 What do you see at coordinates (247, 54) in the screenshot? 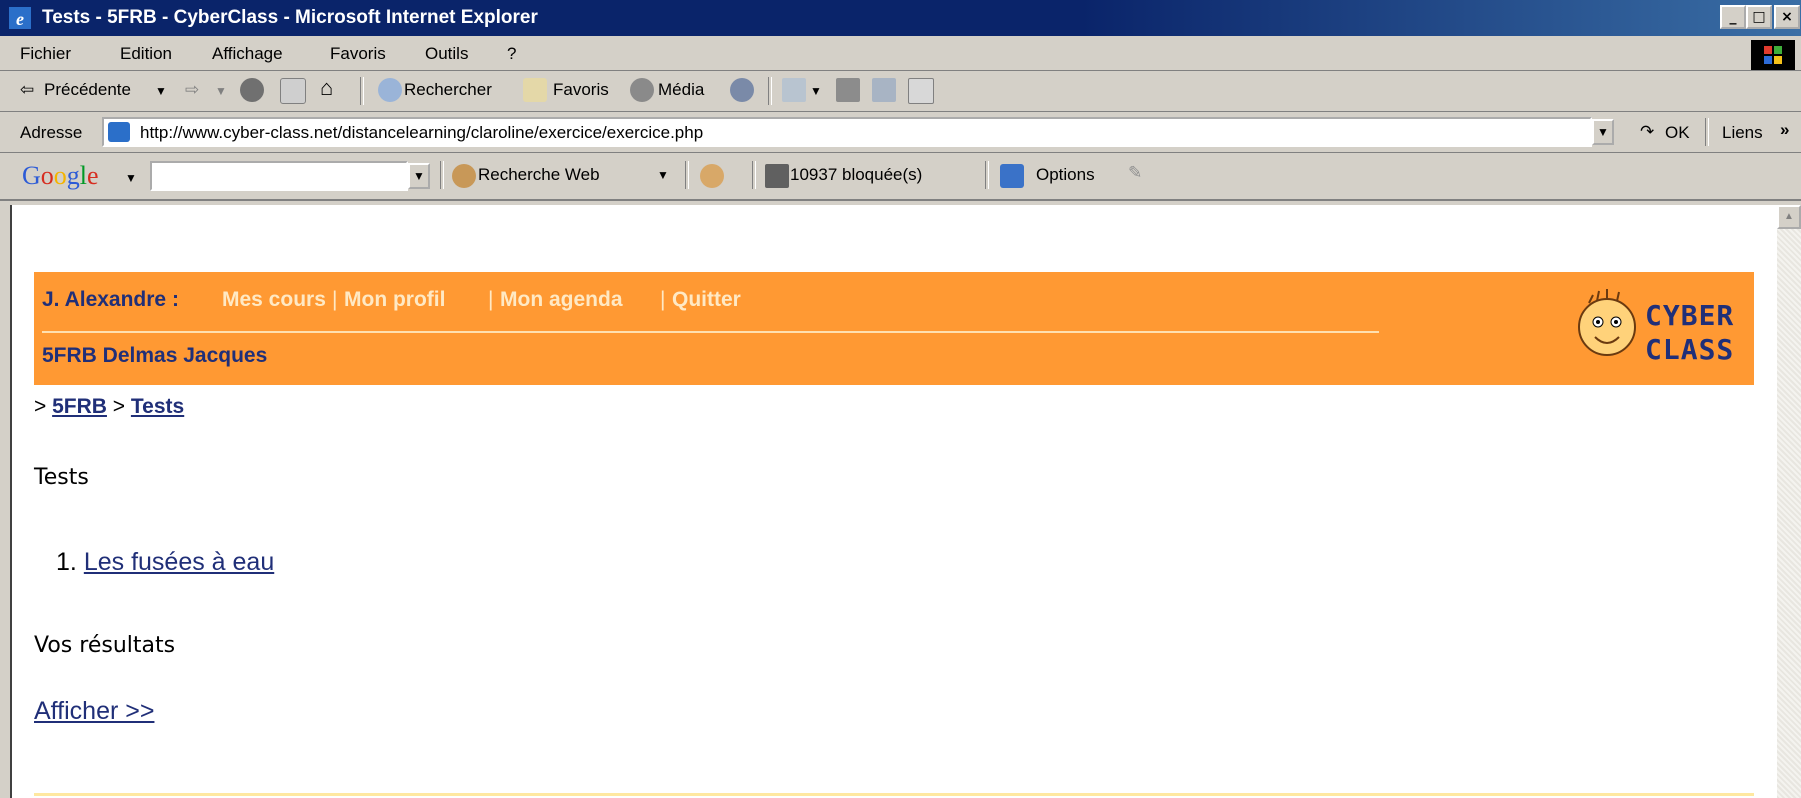
I see `menu-affichage: Affichage` at bounding box center [247, 54].